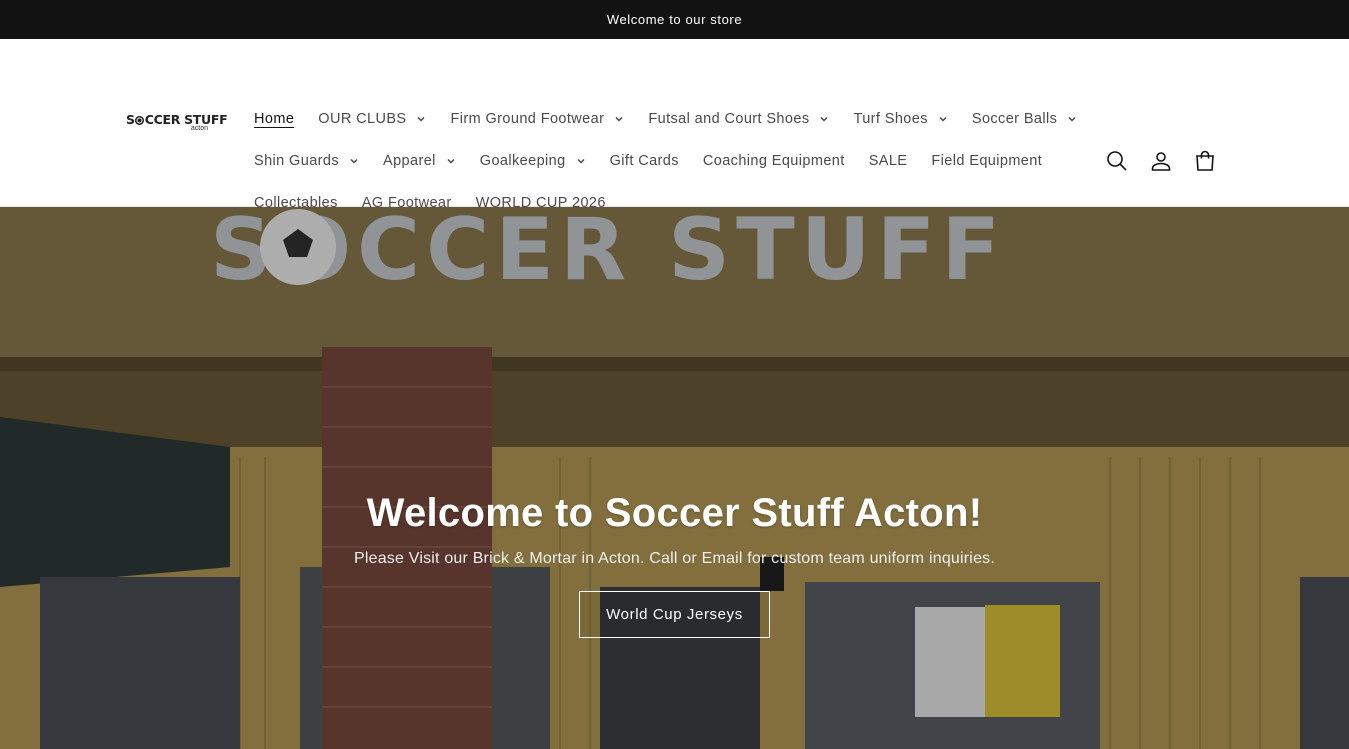 The image size is (1349, 749). I want to click on nav-item-goalkeeping: Goalkeeping, so click(533, 161).